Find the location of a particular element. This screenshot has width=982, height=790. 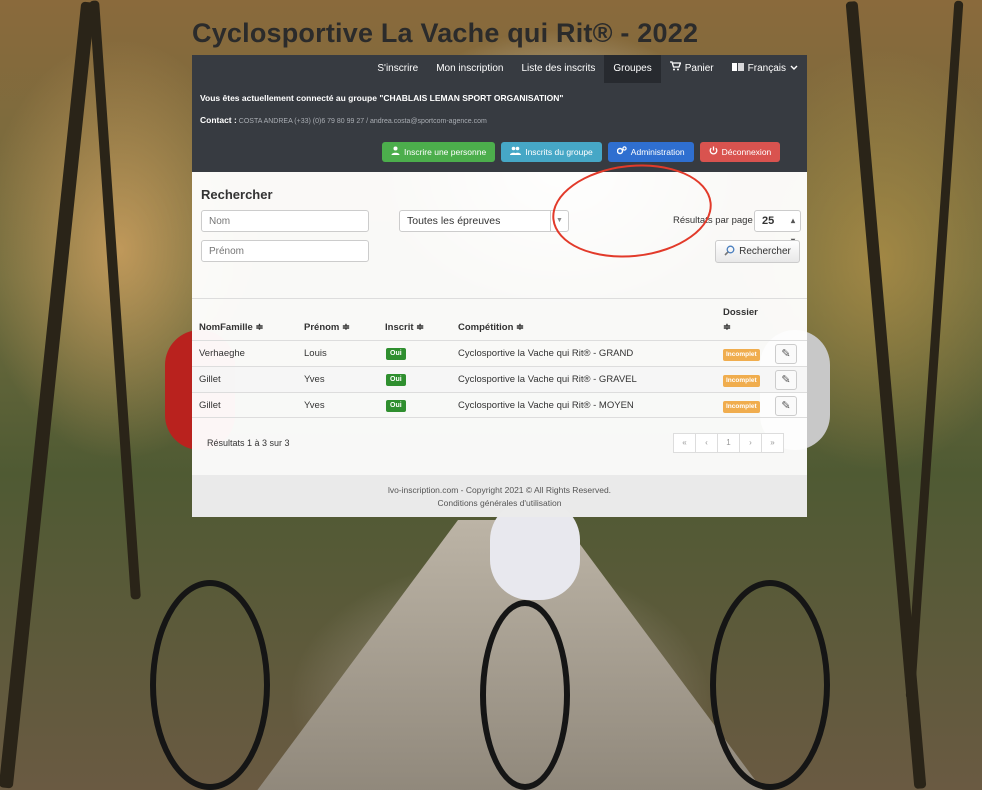

header-nom: NomFamille ≑ is located at coordinates (231, 327).